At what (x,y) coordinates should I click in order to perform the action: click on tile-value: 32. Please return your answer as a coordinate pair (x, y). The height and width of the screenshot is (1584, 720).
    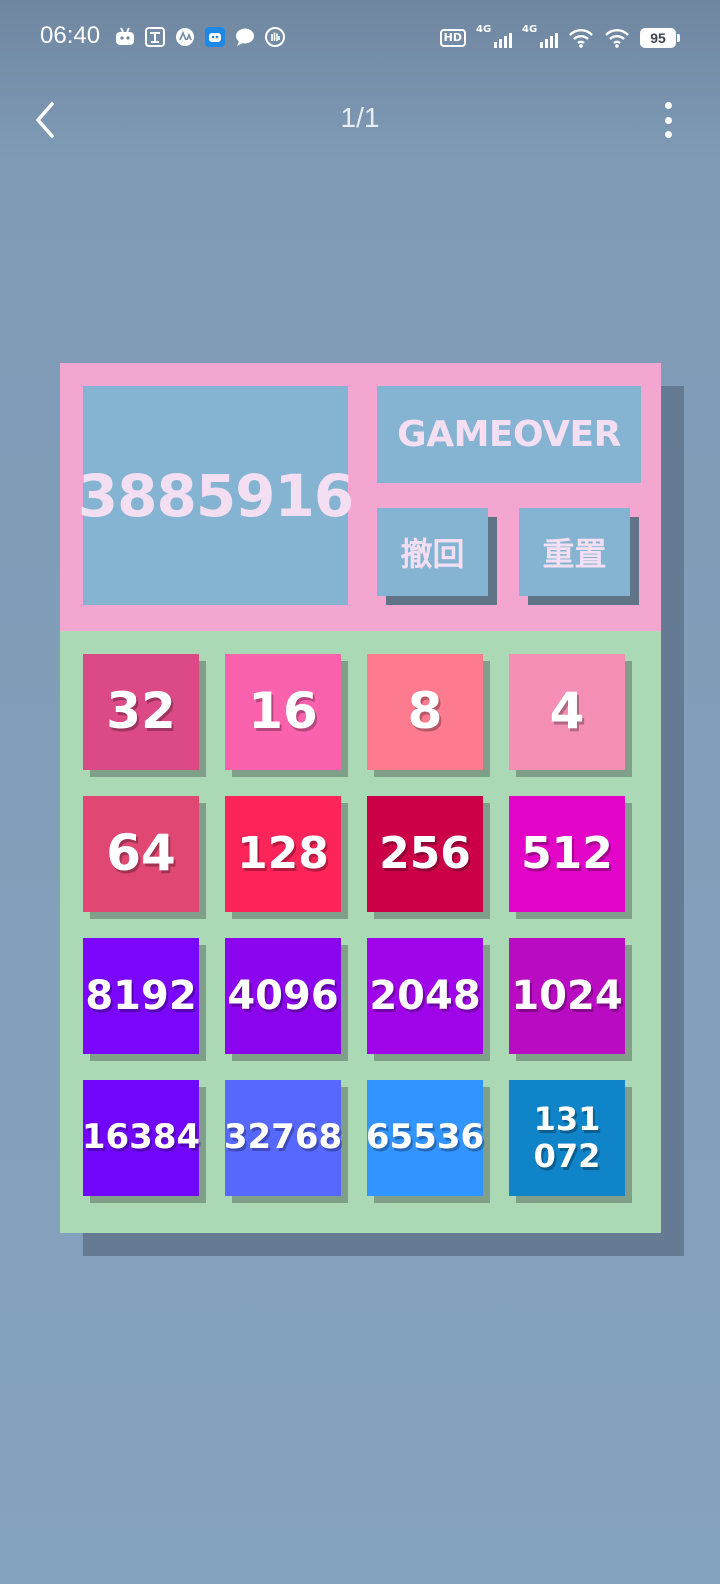
    Looking at the image, I should click on (141, 711).